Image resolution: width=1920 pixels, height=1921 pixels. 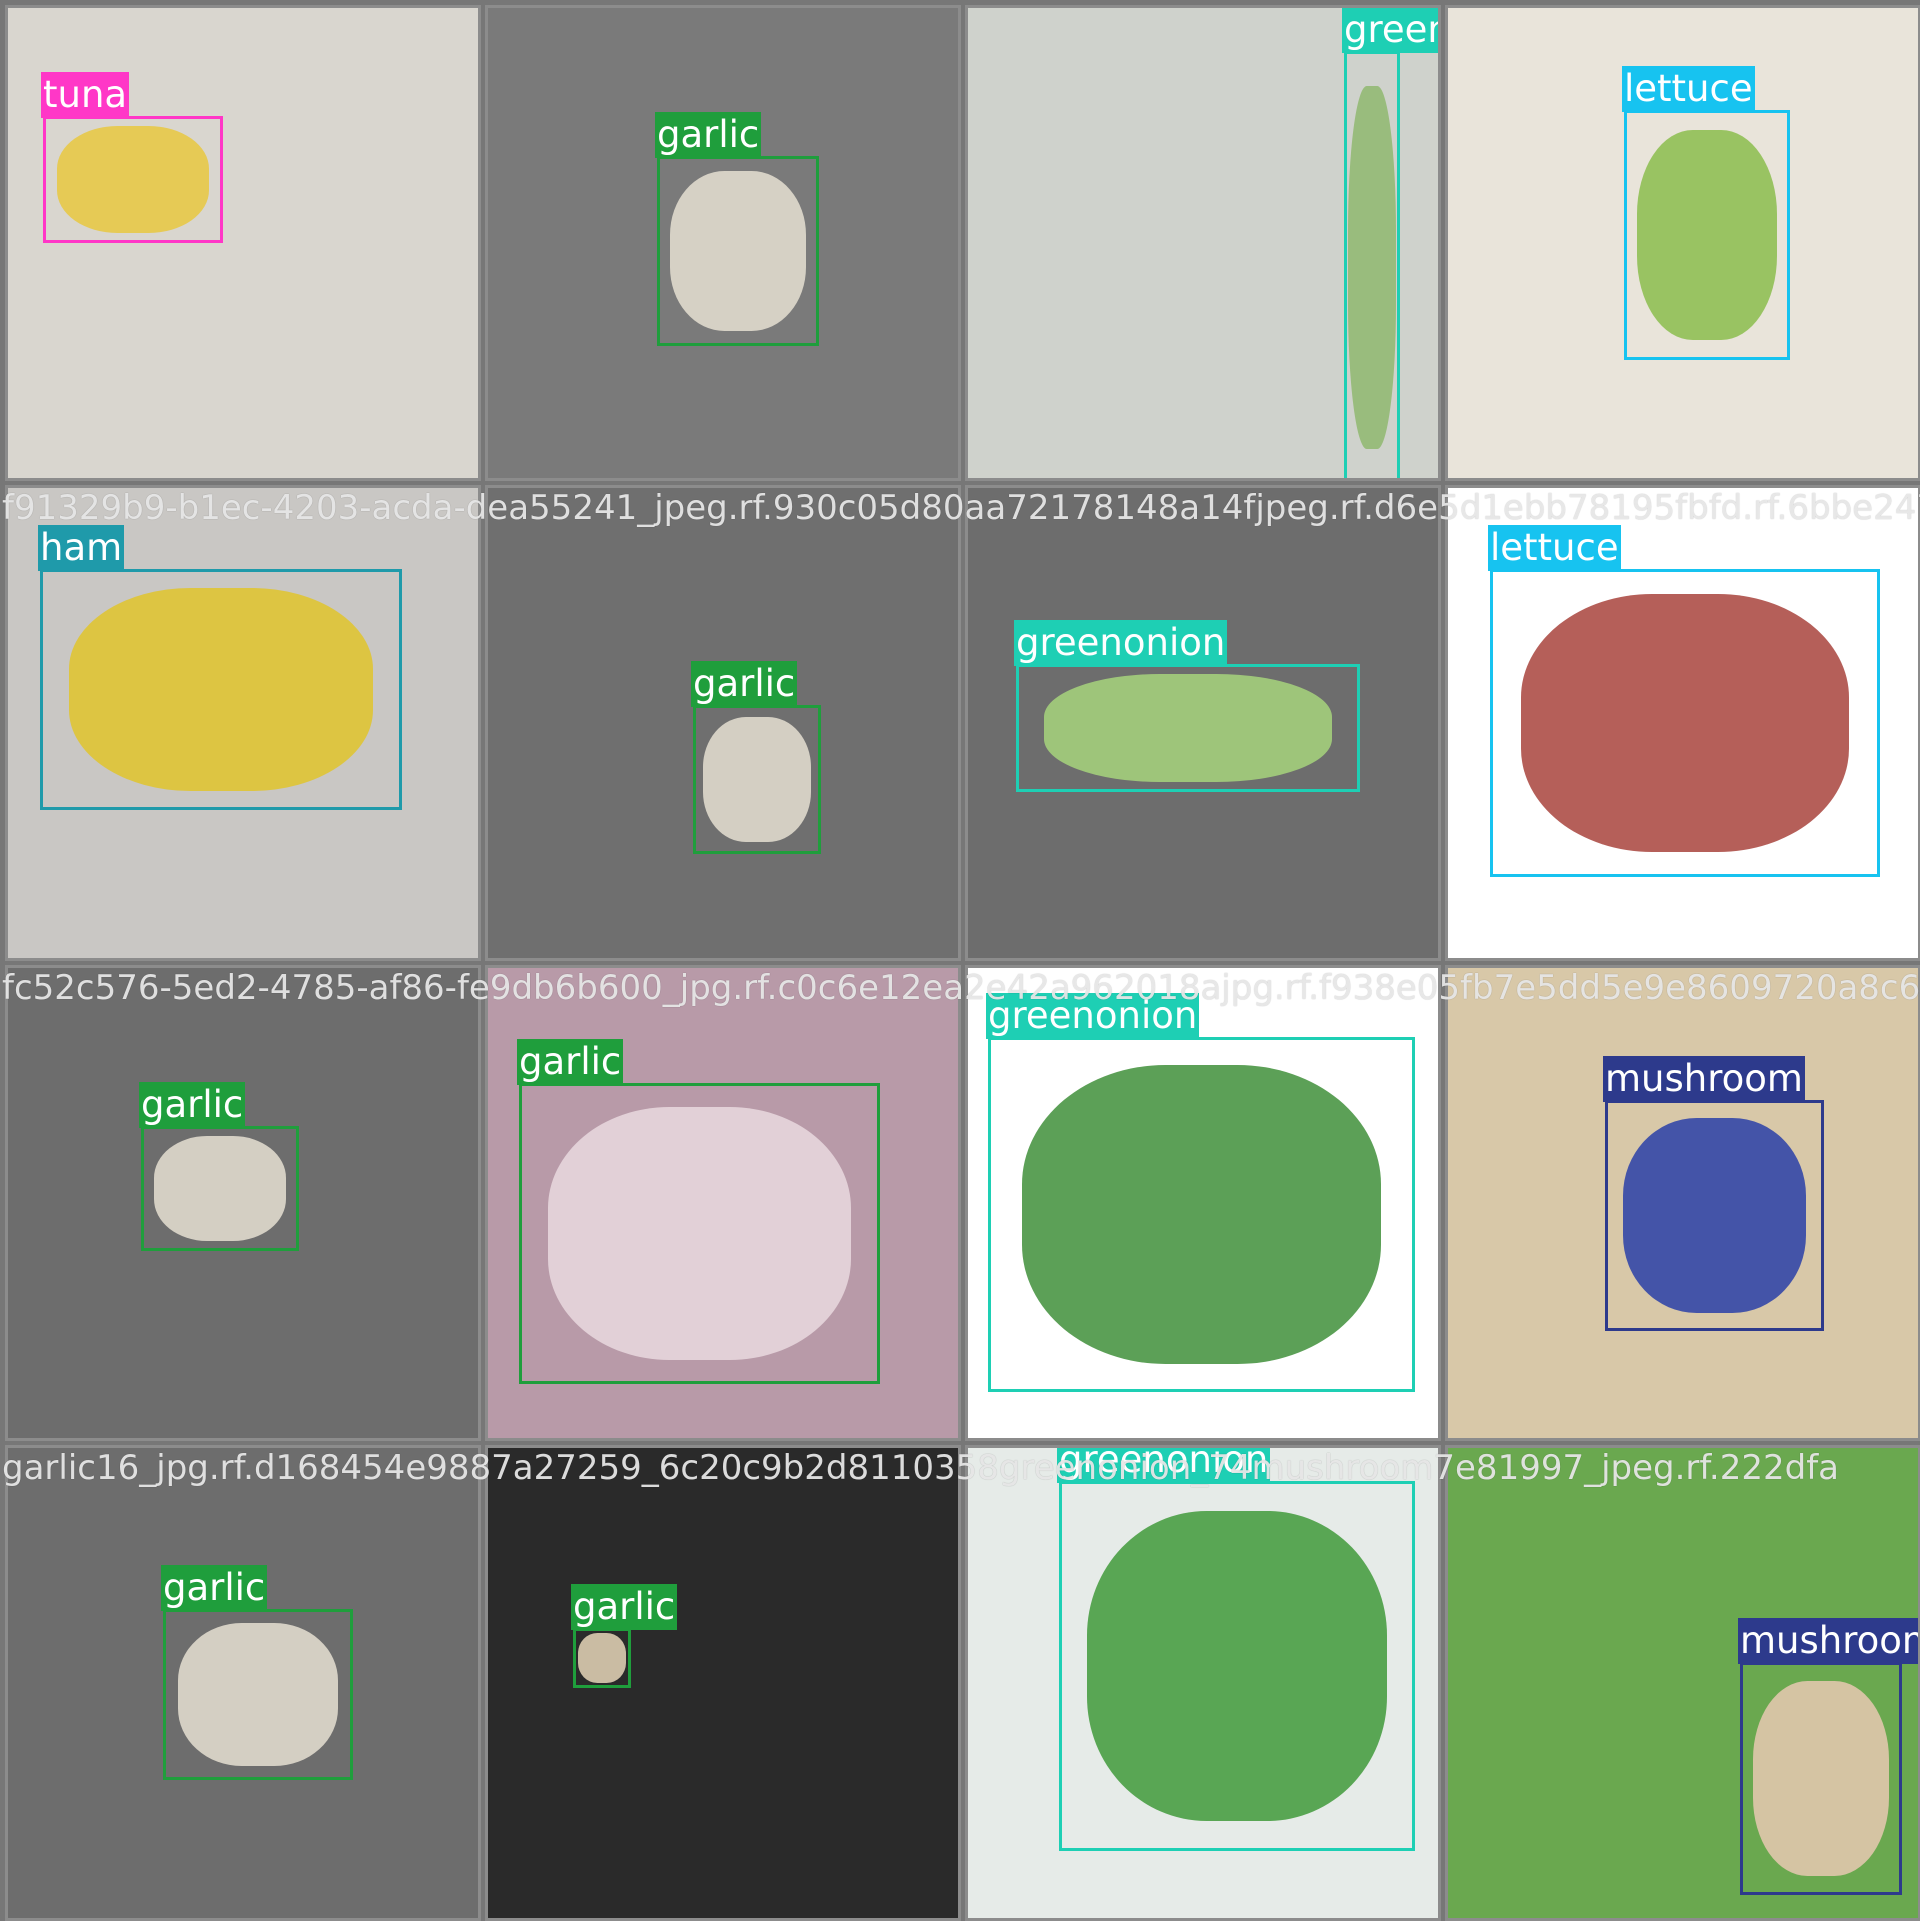 What do you see at coordinates (85, 95) in the screenshot?
I see `class-label: tuna` at bounding box center [85, 95].